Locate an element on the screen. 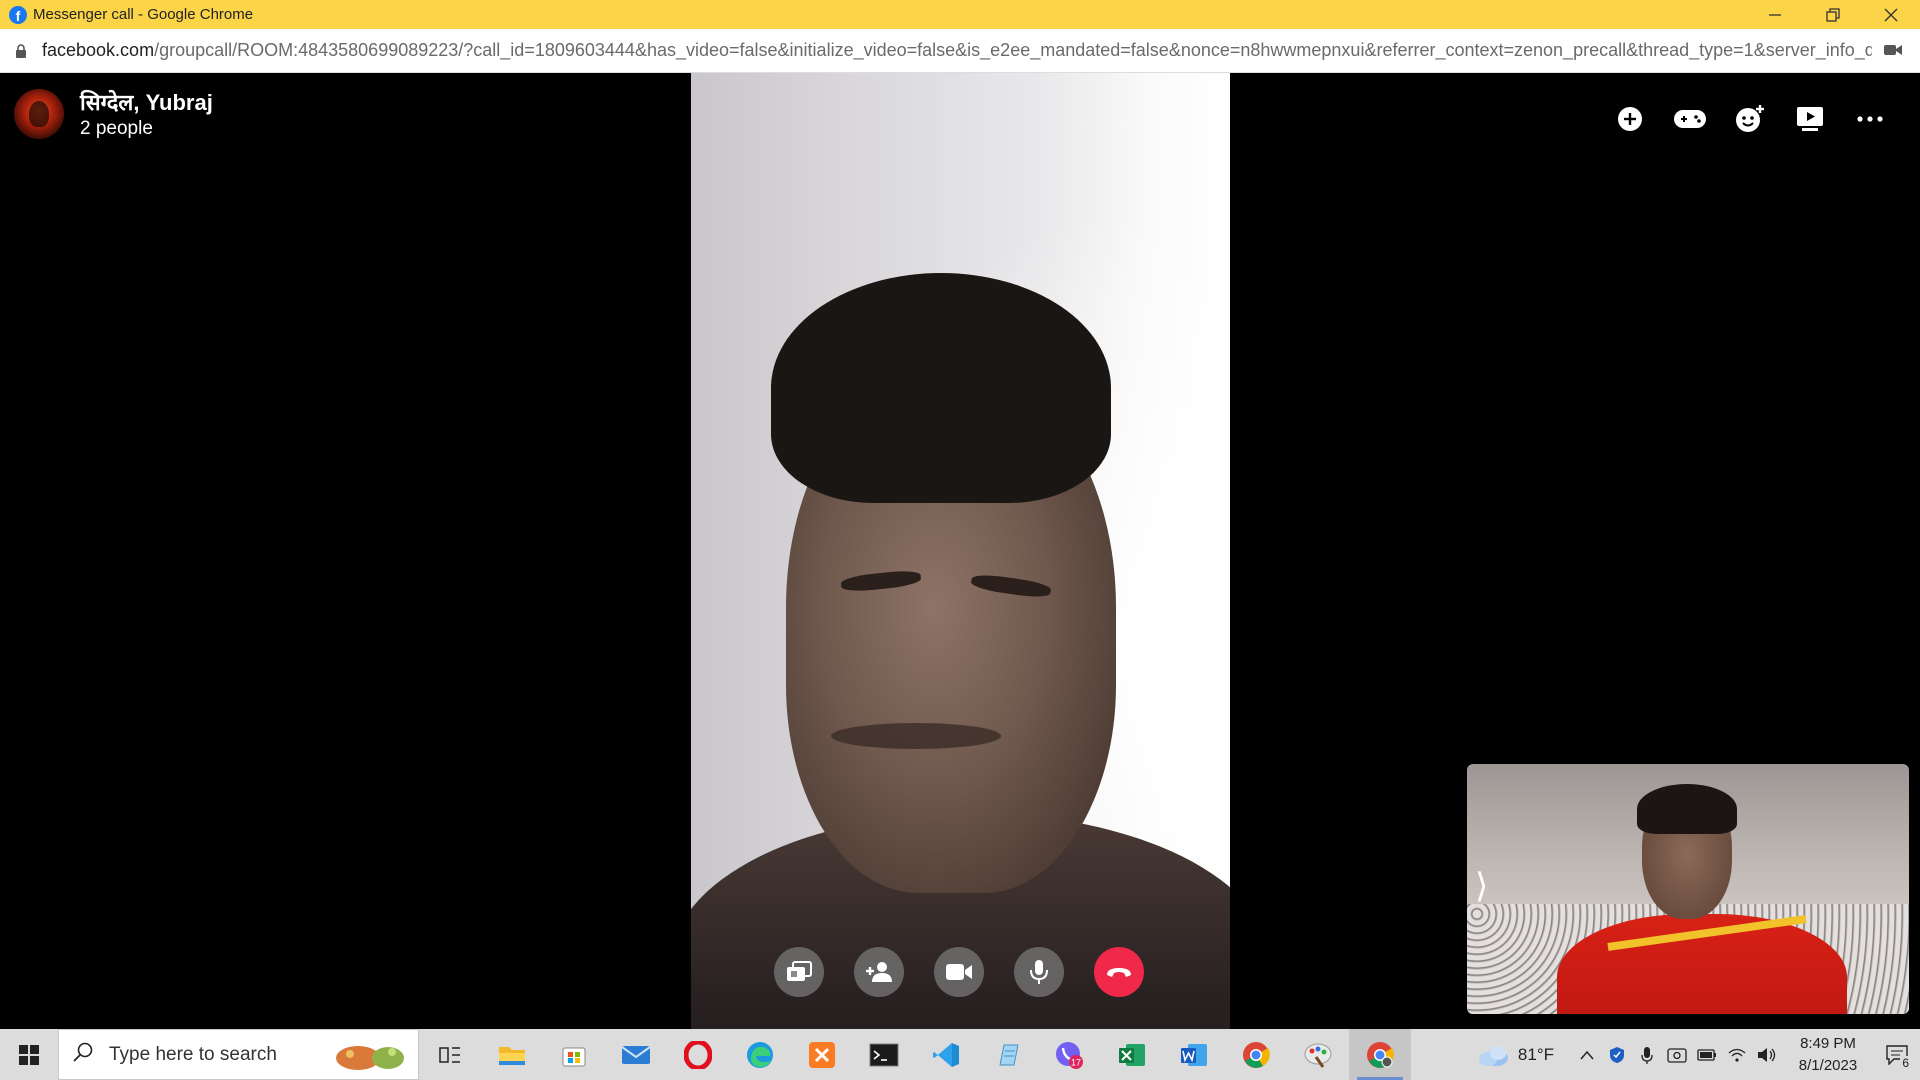 The image size is (1920, 1080). share-screen-icon is located at coordinates (1810, 119).